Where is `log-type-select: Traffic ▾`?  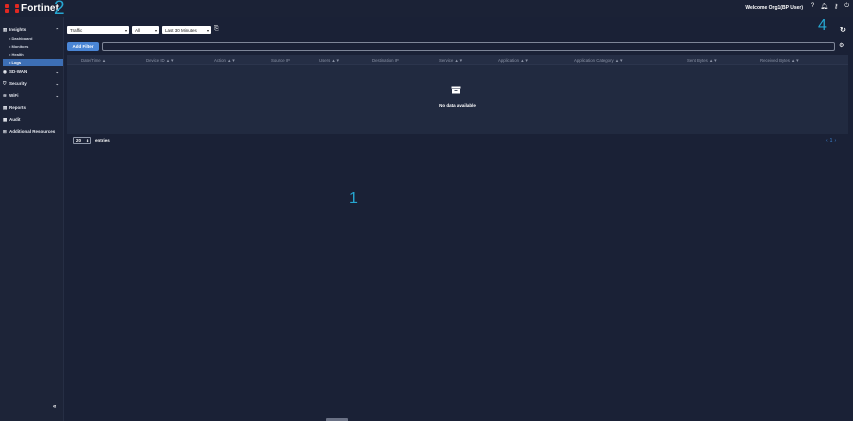
log-type-select: Traffic ▾ is located at coordinates (98, 30).